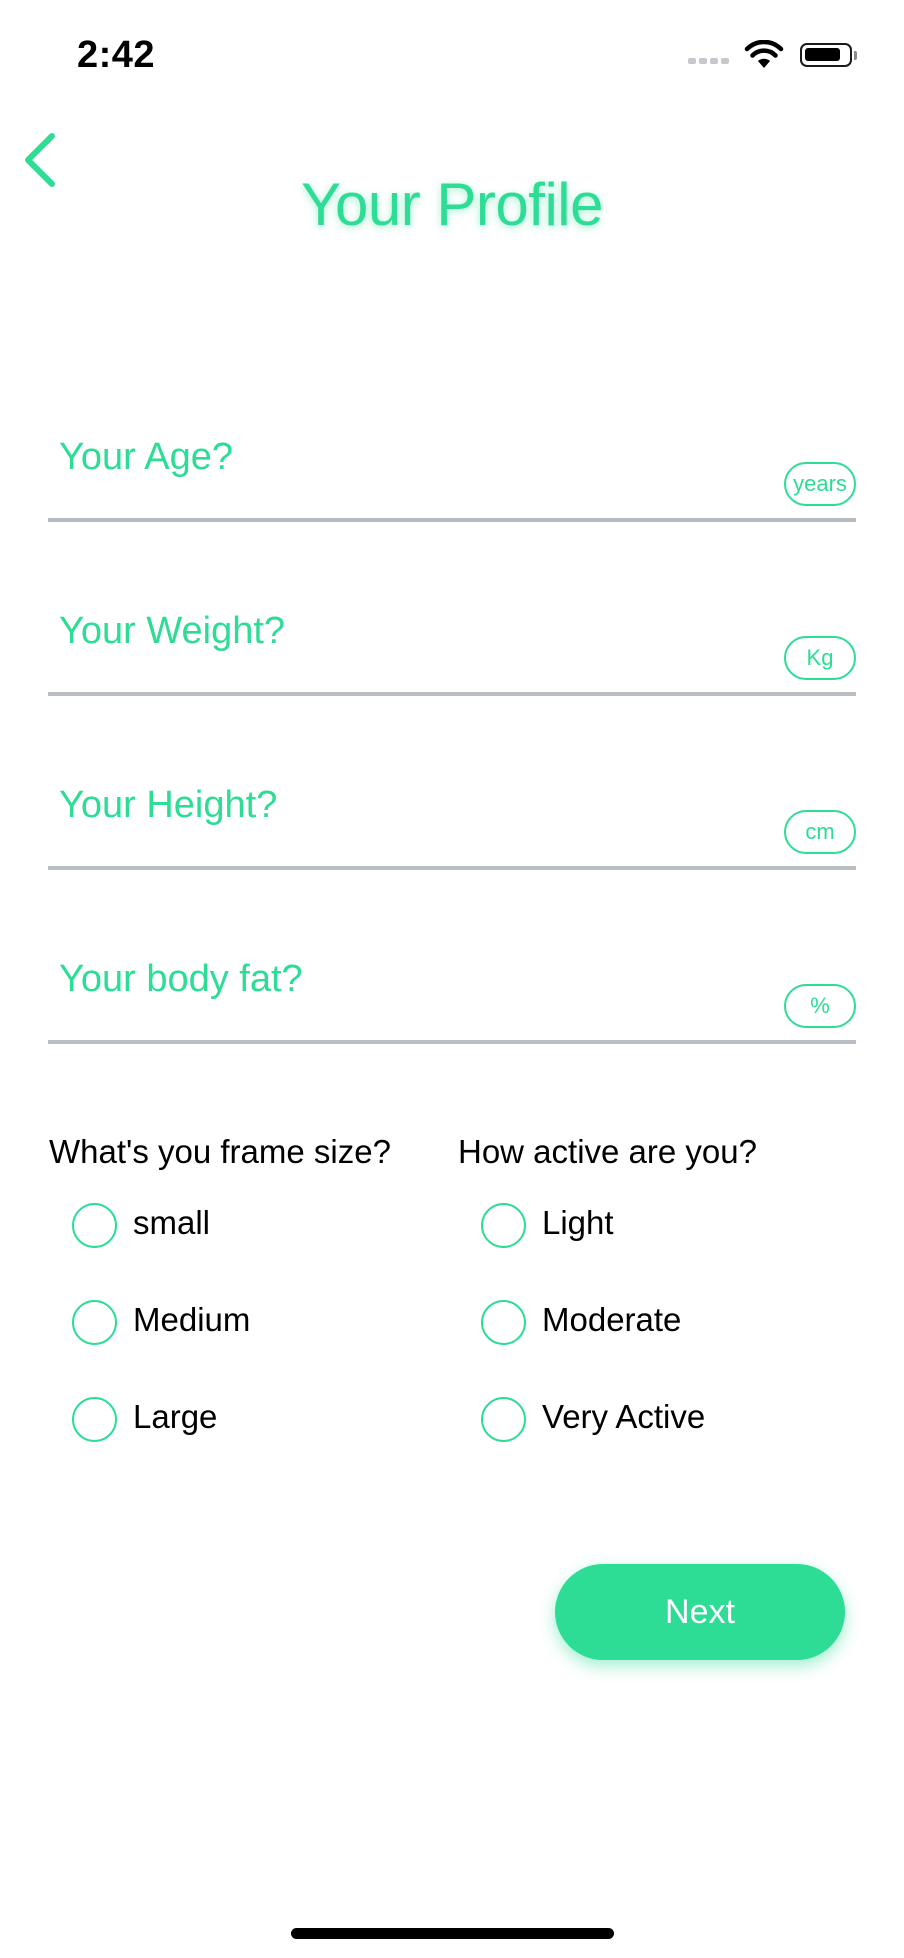 The height and width of the screenshot is (1958, 904). Describe the element at coordinates (612, 1319) in the screenshot. I see `radio-label: Moderate` at that location.